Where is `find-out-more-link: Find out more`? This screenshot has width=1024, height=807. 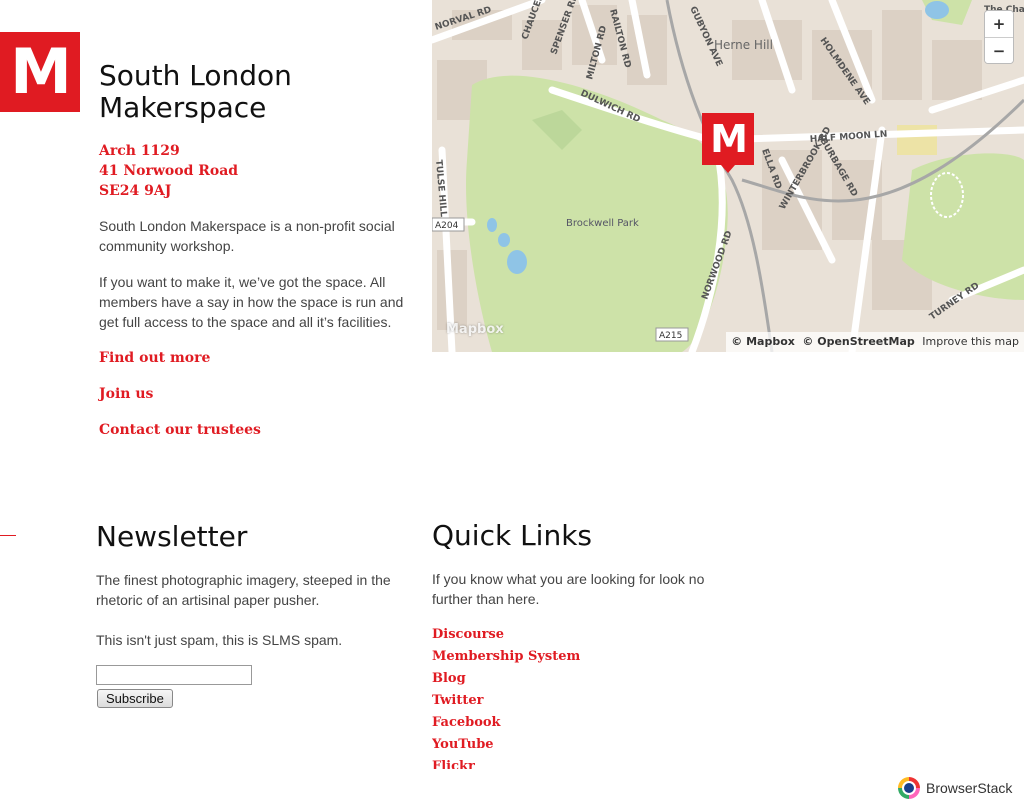 find-out-more-link: Find out more is located at coordinates (180, 358).